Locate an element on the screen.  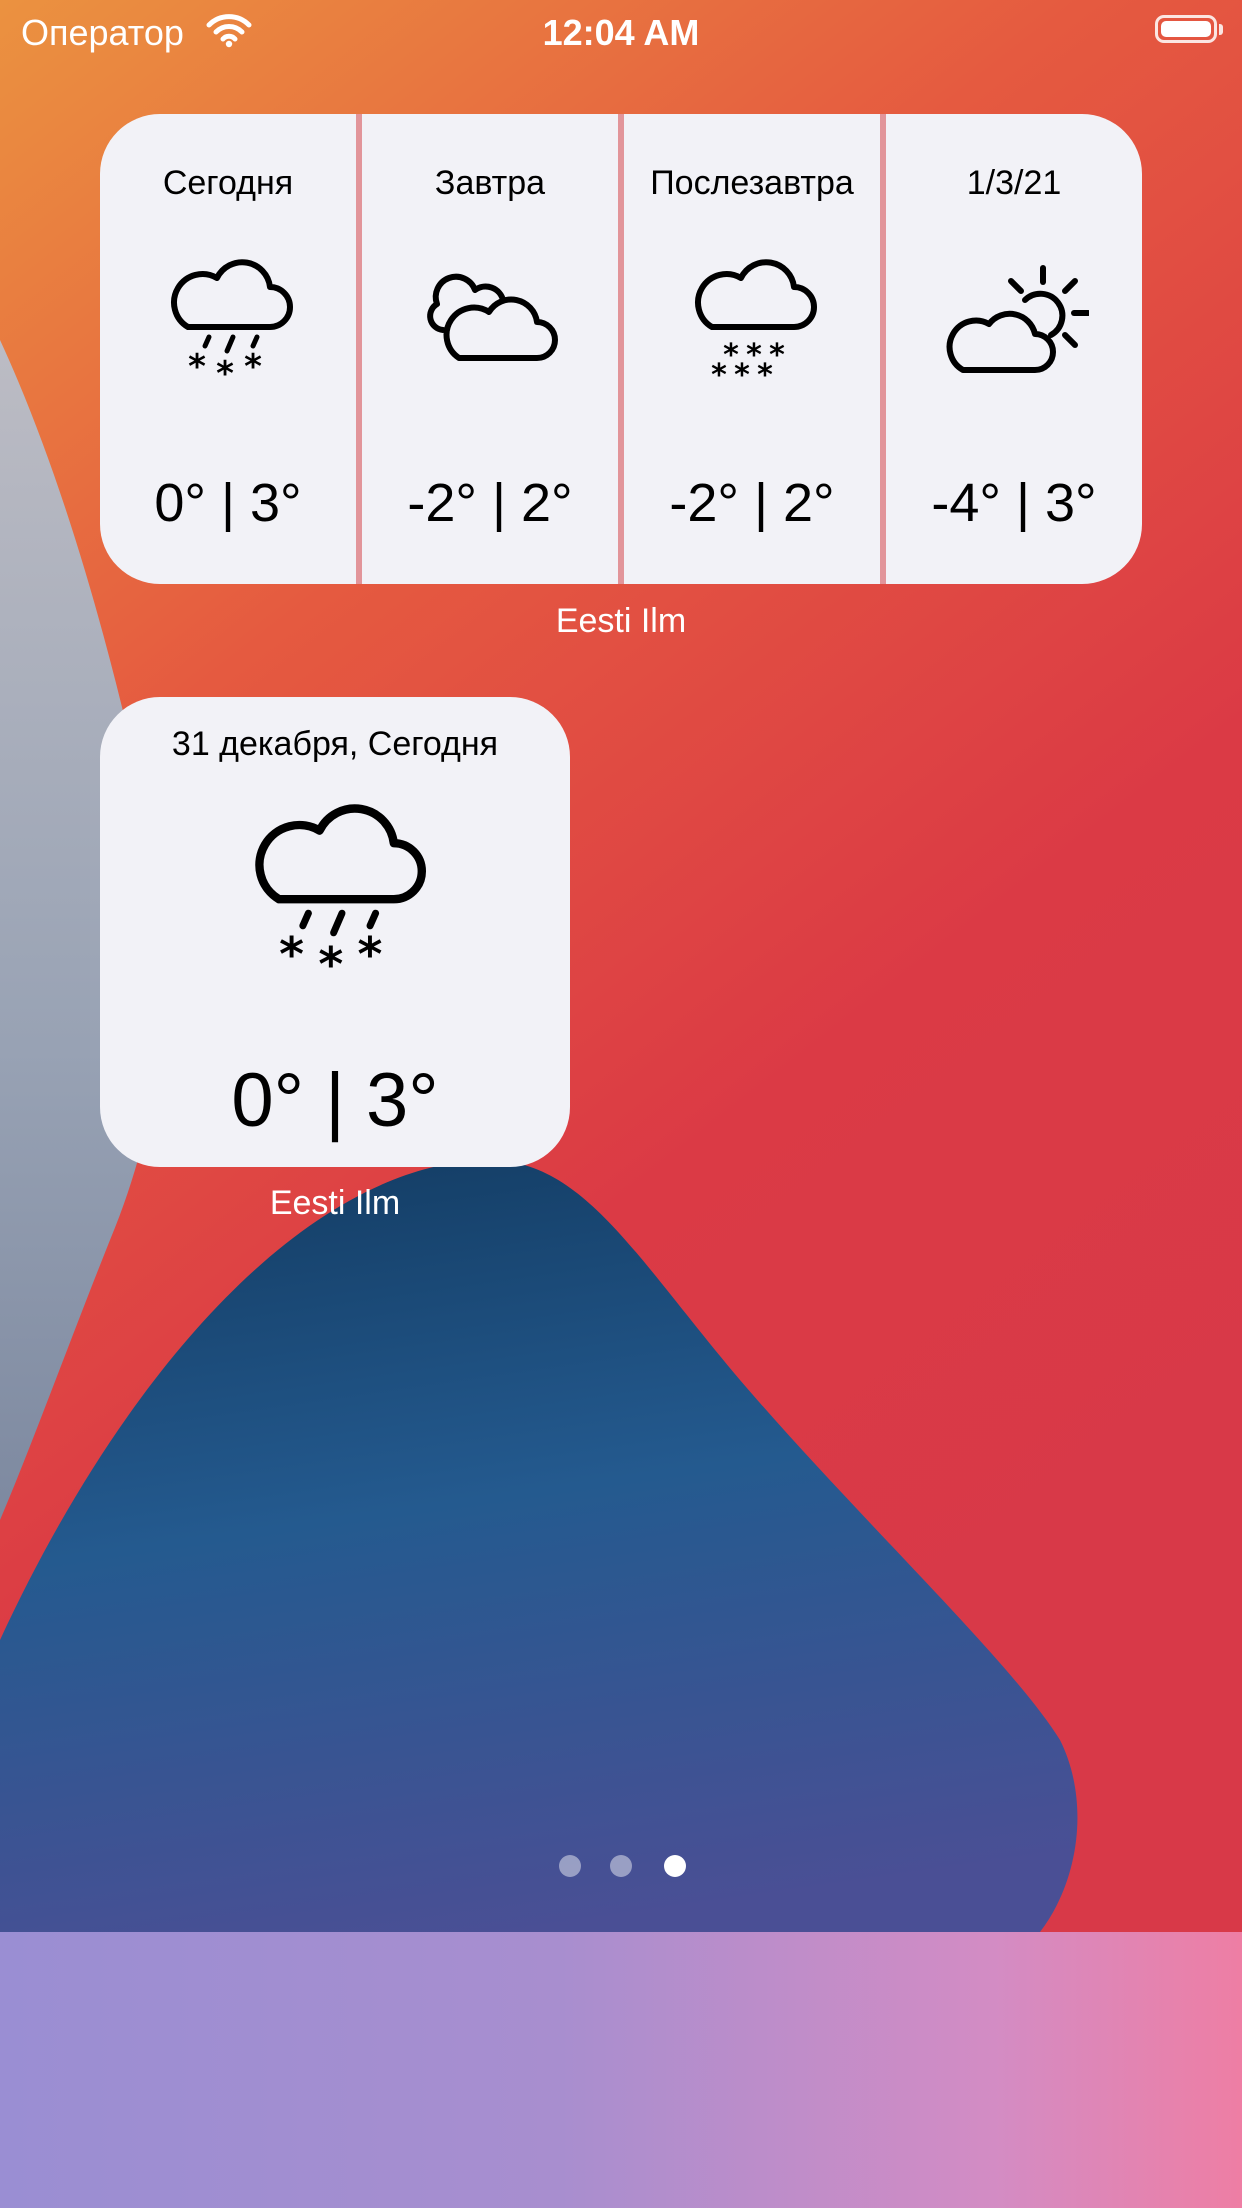
forecast-widget-app-label: Eesti Ilm is located at coordinates (621, 621).